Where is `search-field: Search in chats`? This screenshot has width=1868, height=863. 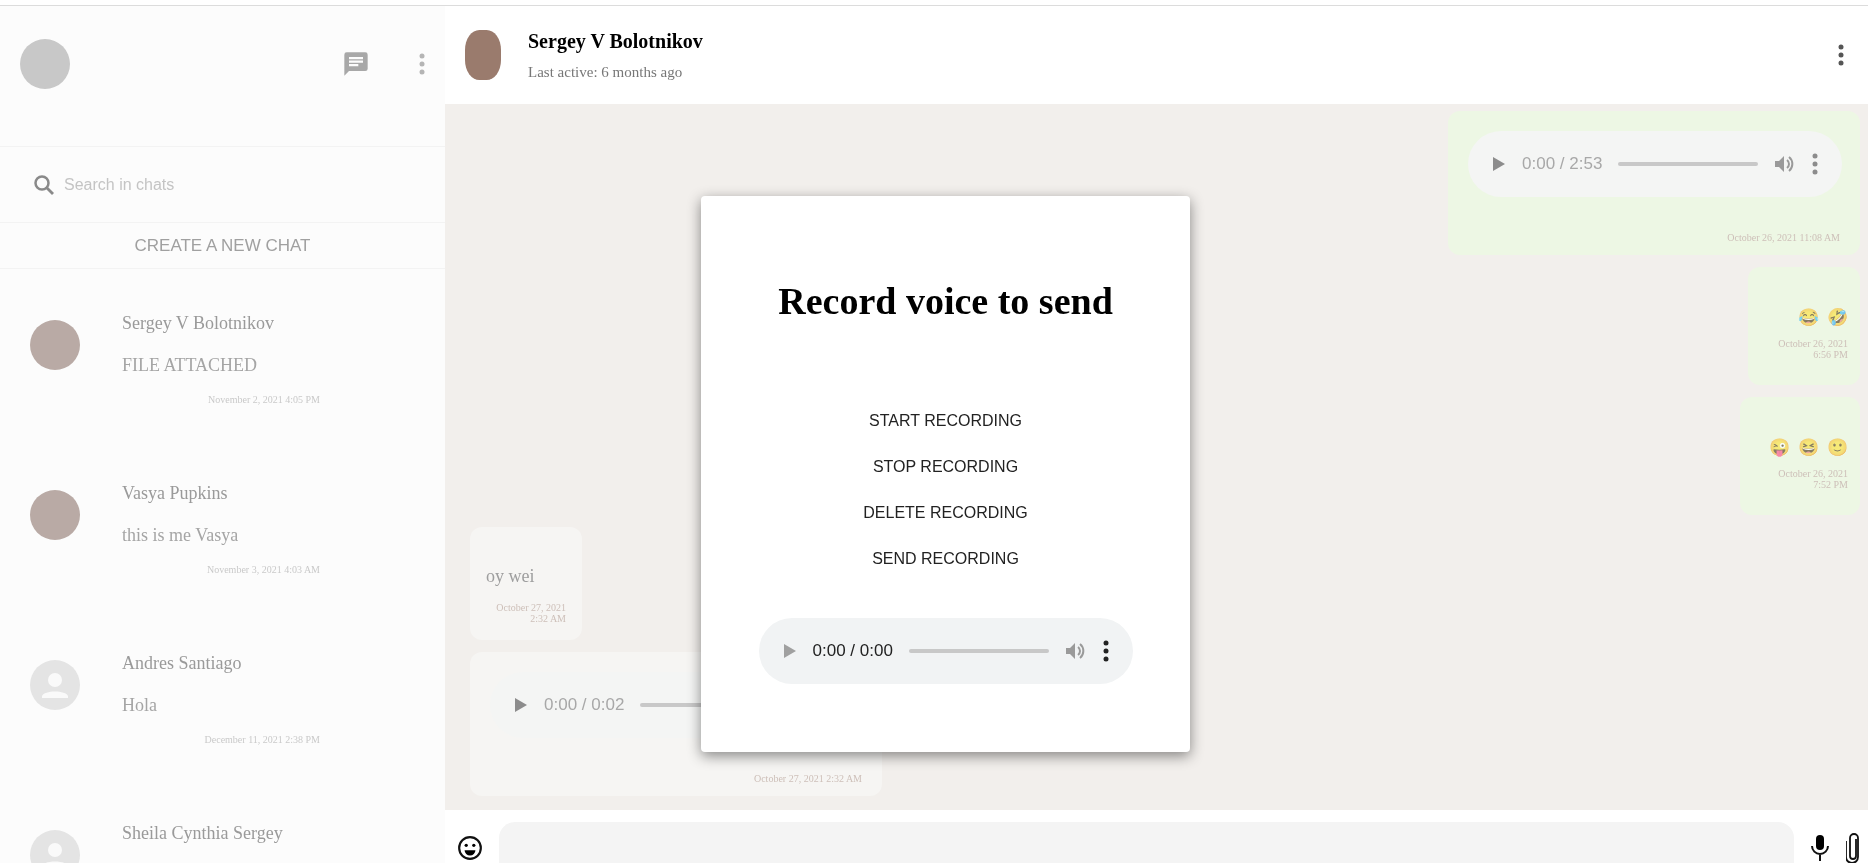
search-field: Search in chats is located at coordinates (222, 185).